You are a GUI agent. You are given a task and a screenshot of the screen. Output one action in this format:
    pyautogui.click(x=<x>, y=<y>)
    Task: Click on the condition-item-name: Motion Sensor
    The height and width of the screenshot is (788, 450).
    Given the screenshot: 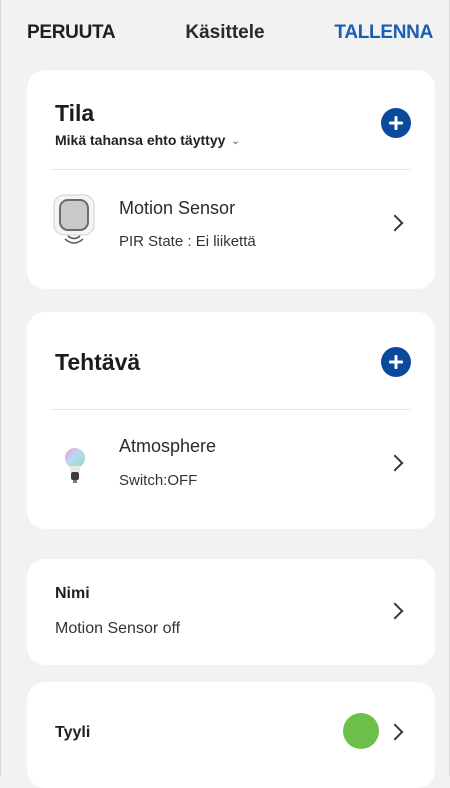 What is the action you would take?
    pyautogui.click(x=177, y=208)
    